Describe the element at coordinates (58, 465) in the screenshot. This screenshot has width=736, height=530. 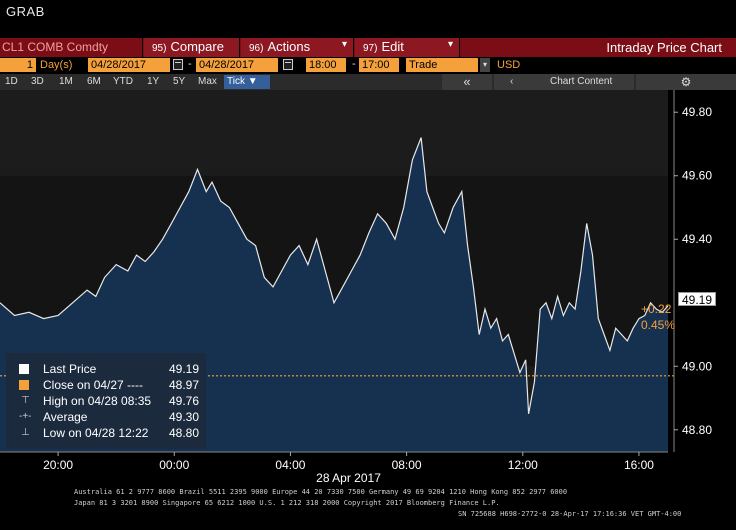
I see `x-tick-label: 20:00` at that location.